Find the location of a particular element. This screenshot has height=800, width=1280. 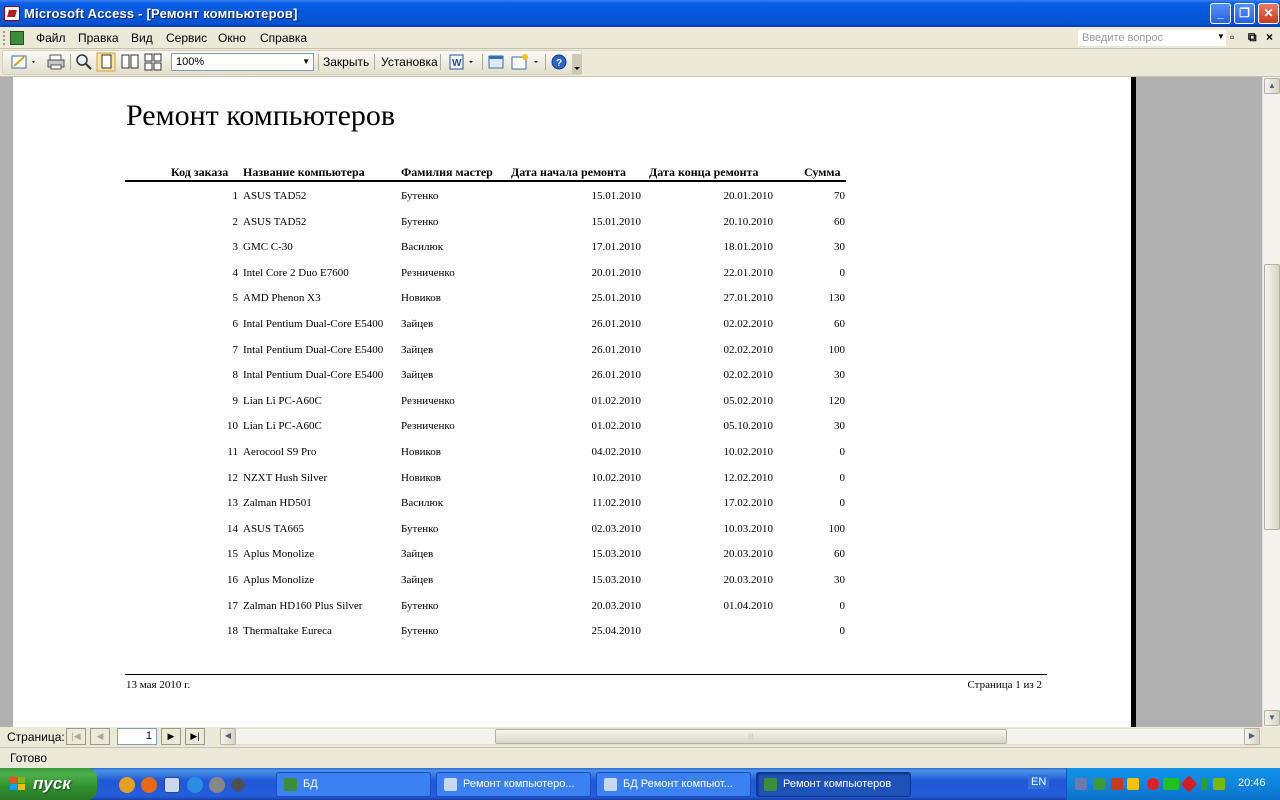

horizontal-scrollbar: ◀ ⦙⦙⦙ ▶ is located at coordinates (741, 736).